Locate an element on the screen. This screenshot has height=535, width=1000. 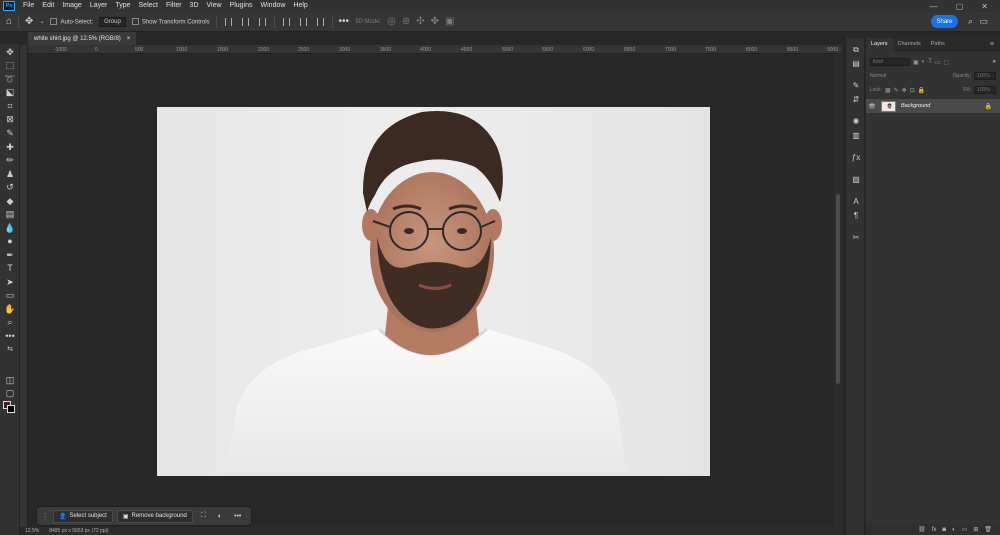
zoom-level: 12.5% is located at coordinates (32, 531).